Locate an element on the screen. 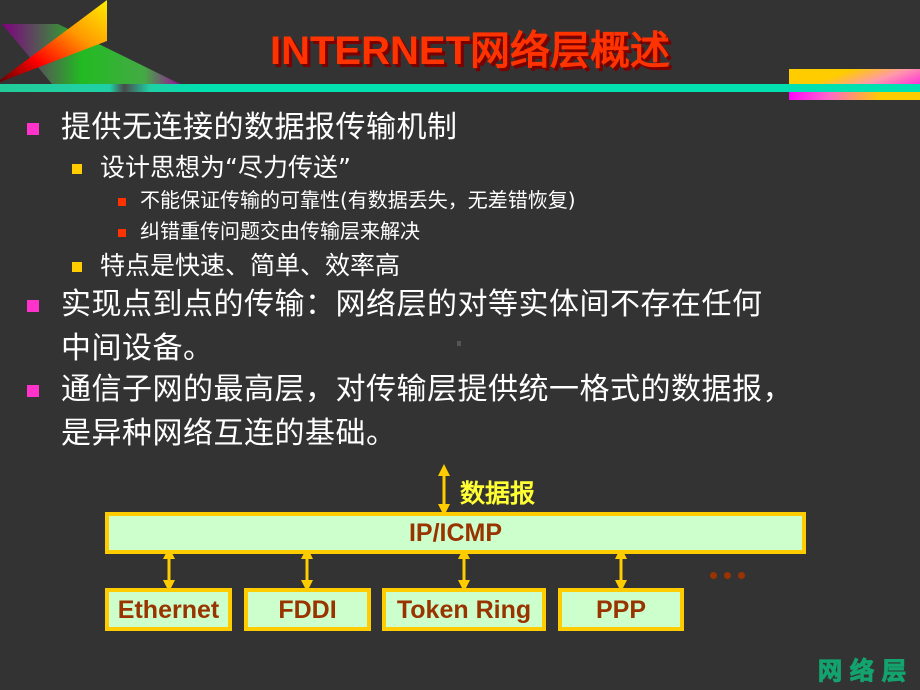 The image size is (920, 690). token-ring-box: Token Ring is located at coordinates (464, 609).